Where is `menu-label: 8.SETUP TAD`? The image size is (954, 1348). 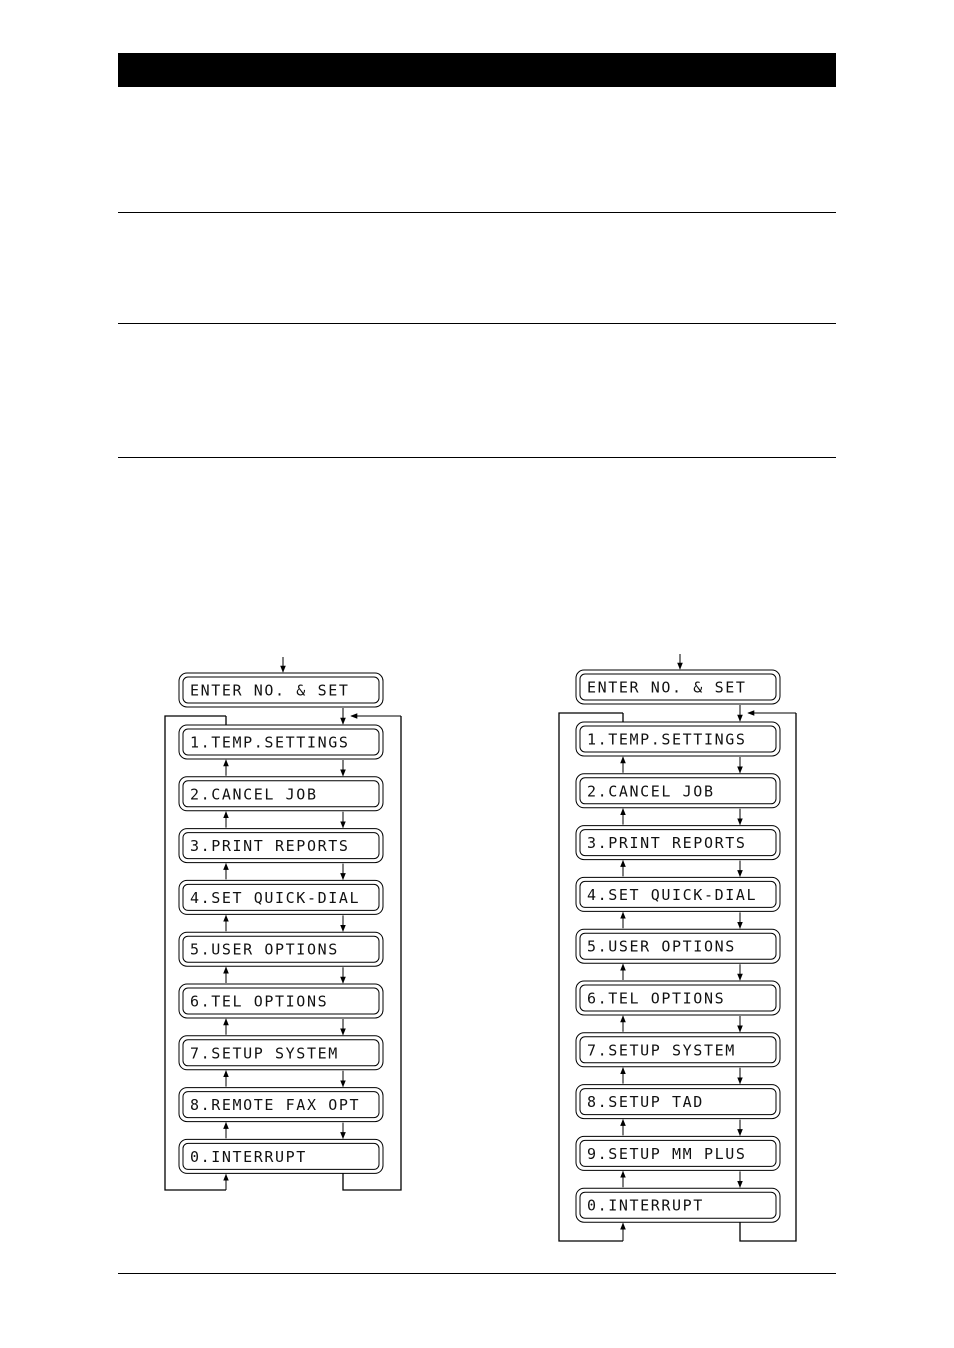 menu-label: 8.SETUP TAD is located at coordinates (645, 1102).